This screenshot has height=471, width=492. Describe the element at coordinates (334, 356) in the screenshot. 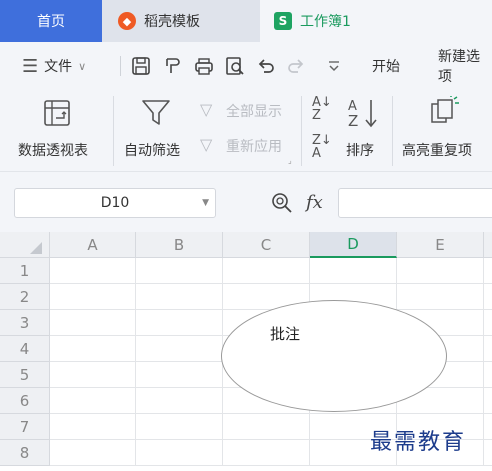

I see `comment-ellipse: 批注` at that location.